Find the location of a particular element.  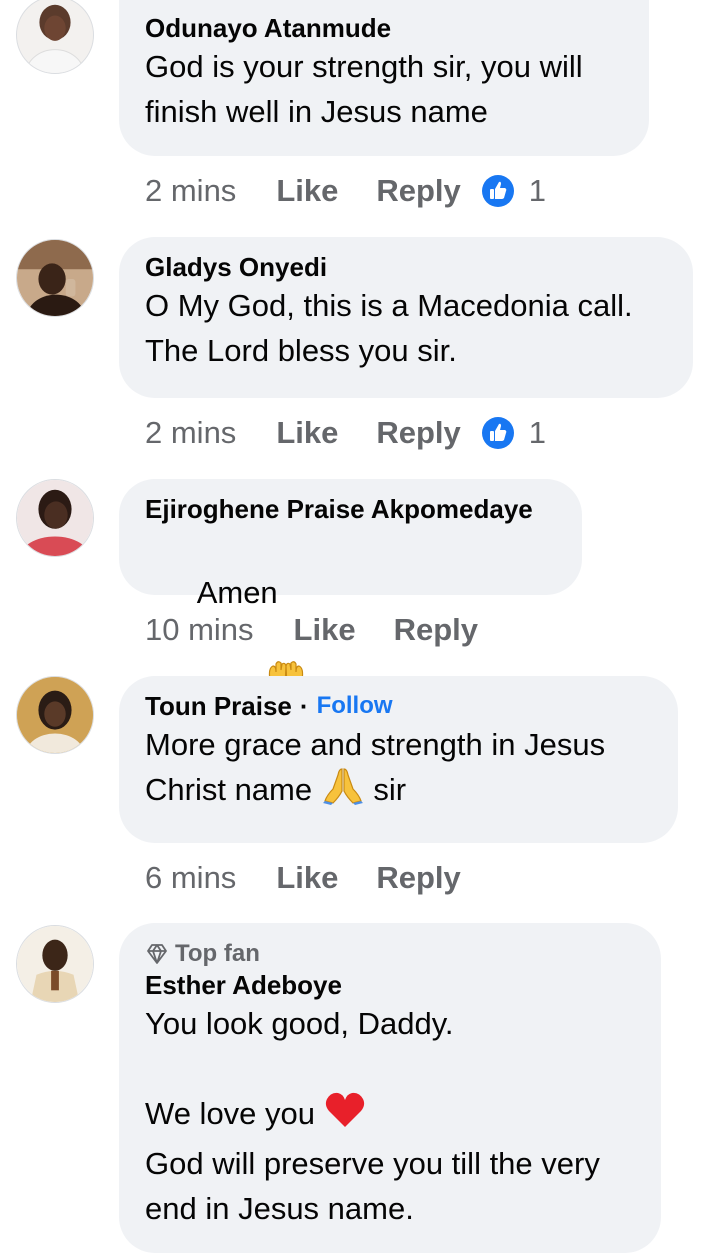

comment-text-tail: sir is located at coordinates (390, 790).